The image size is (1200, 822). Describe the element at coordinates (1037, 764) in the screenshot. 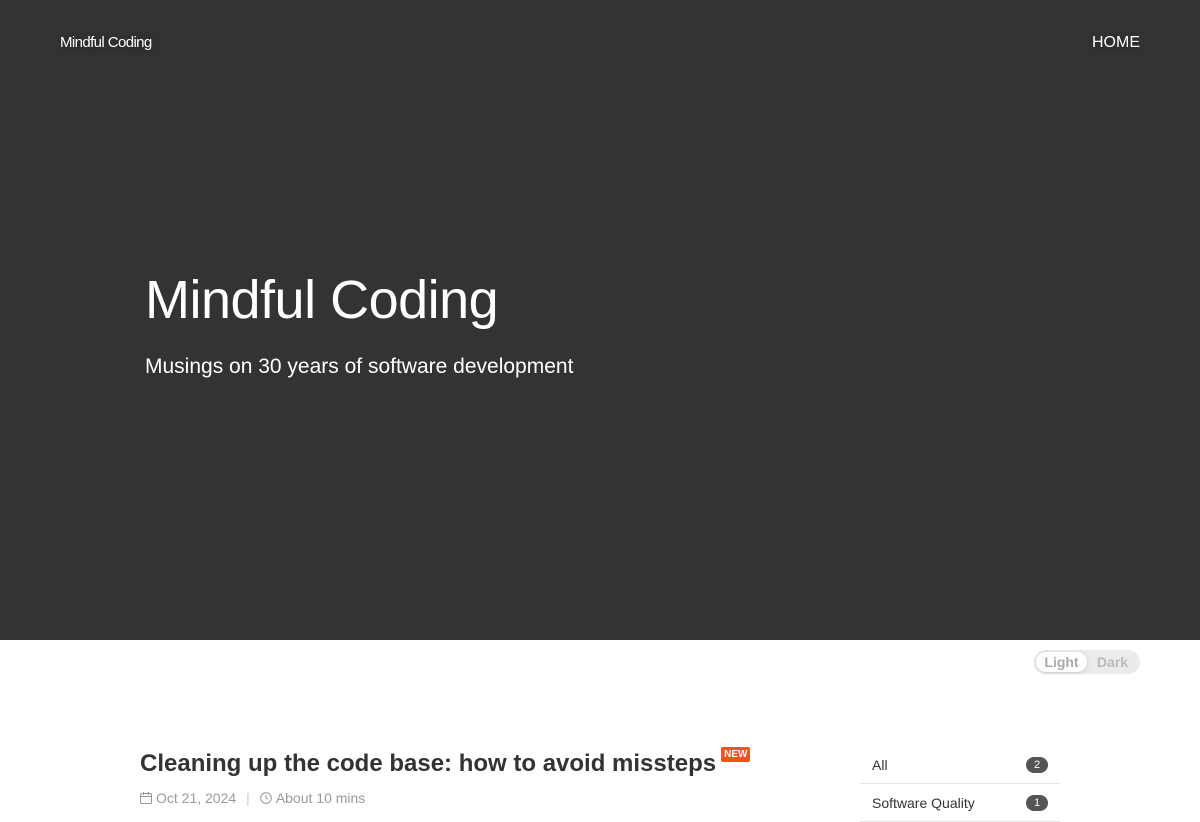

I see `category-count-badge: 2` at that location.